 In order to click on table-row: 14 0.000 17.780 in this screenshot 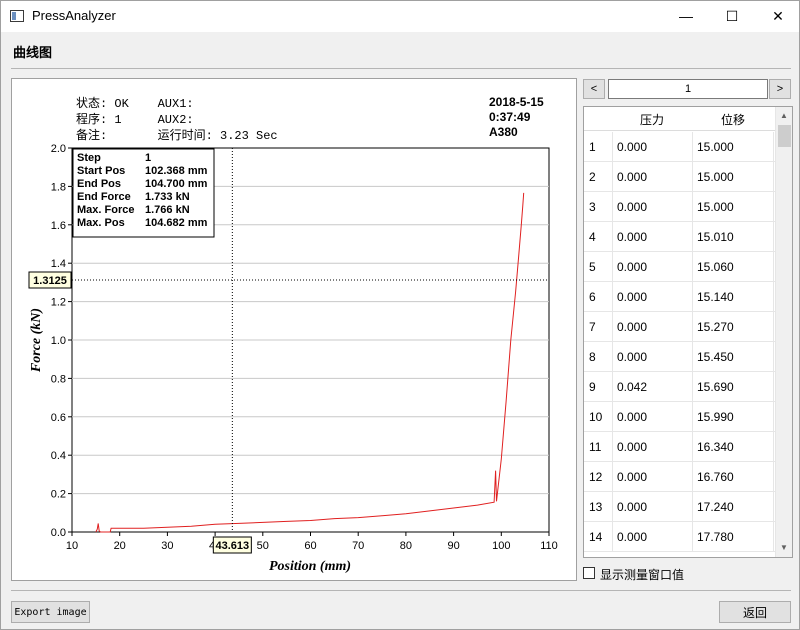, I will do `click(679, 537)`.